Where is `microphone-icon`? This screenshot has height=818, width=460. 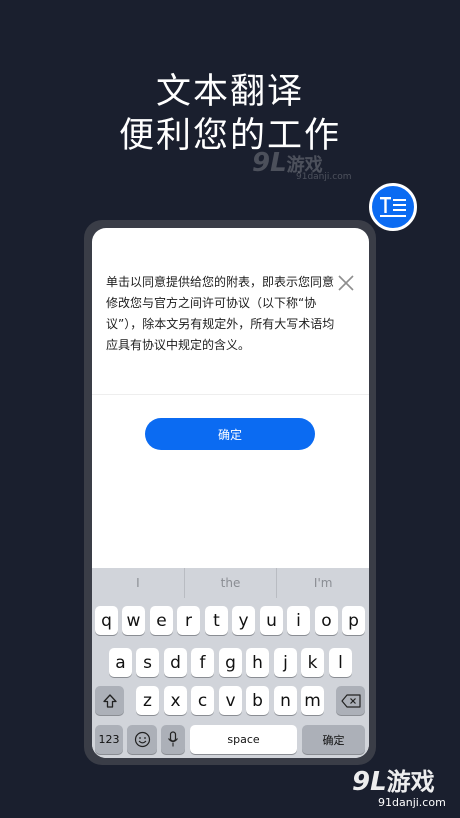
microphone-icon is located at coordinates (173, 739).